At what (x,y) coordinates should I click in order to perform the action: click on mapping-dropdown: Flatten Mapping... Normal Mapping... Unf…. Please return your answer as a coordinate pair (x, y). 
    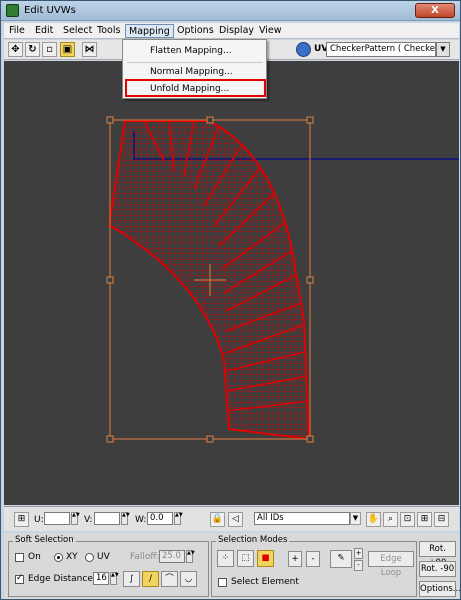
    Looking at the image, I should click on (194, 69).